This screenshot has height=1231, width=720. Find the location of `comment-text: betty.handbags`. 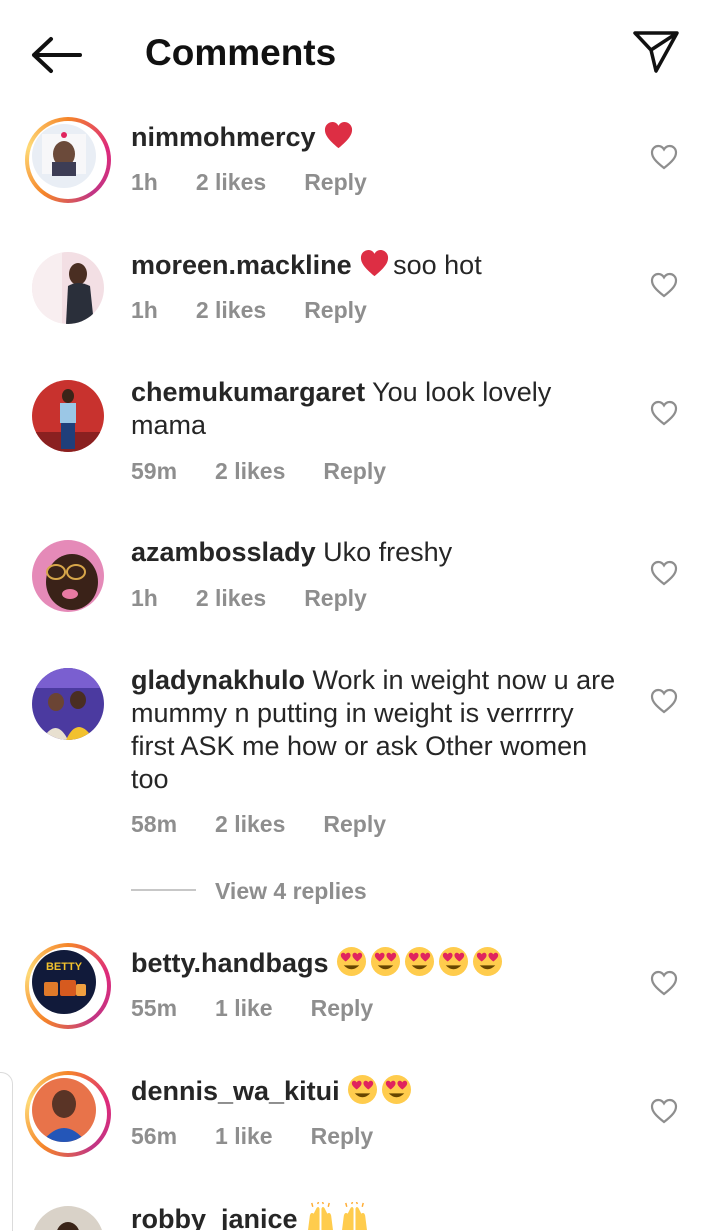

comment-text: betty.handbags is located at coordinates (376, 963).